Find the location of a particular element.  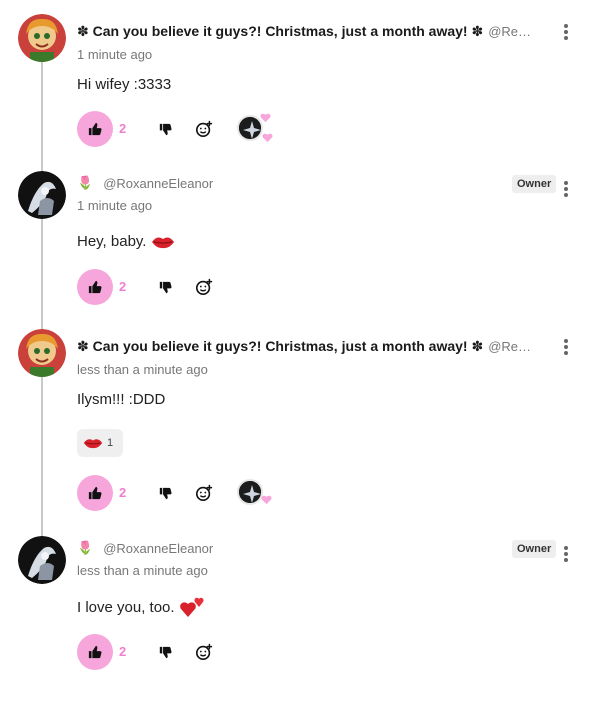

comment-text-content: Hi wifey :3333 is located at coordinates (124, 84).